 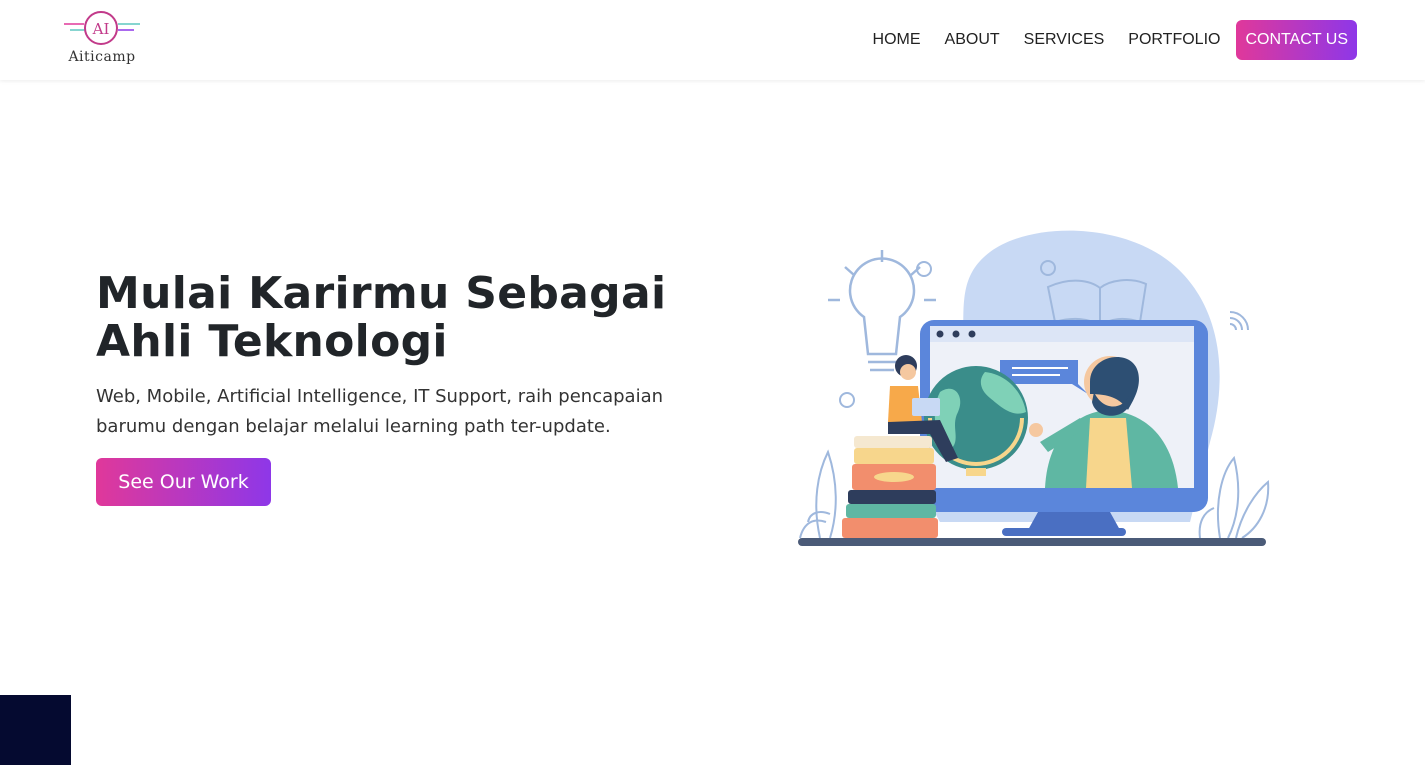 I want to click on hero-title-line2: Ahli Teknologi, so click(x=272, y=341).